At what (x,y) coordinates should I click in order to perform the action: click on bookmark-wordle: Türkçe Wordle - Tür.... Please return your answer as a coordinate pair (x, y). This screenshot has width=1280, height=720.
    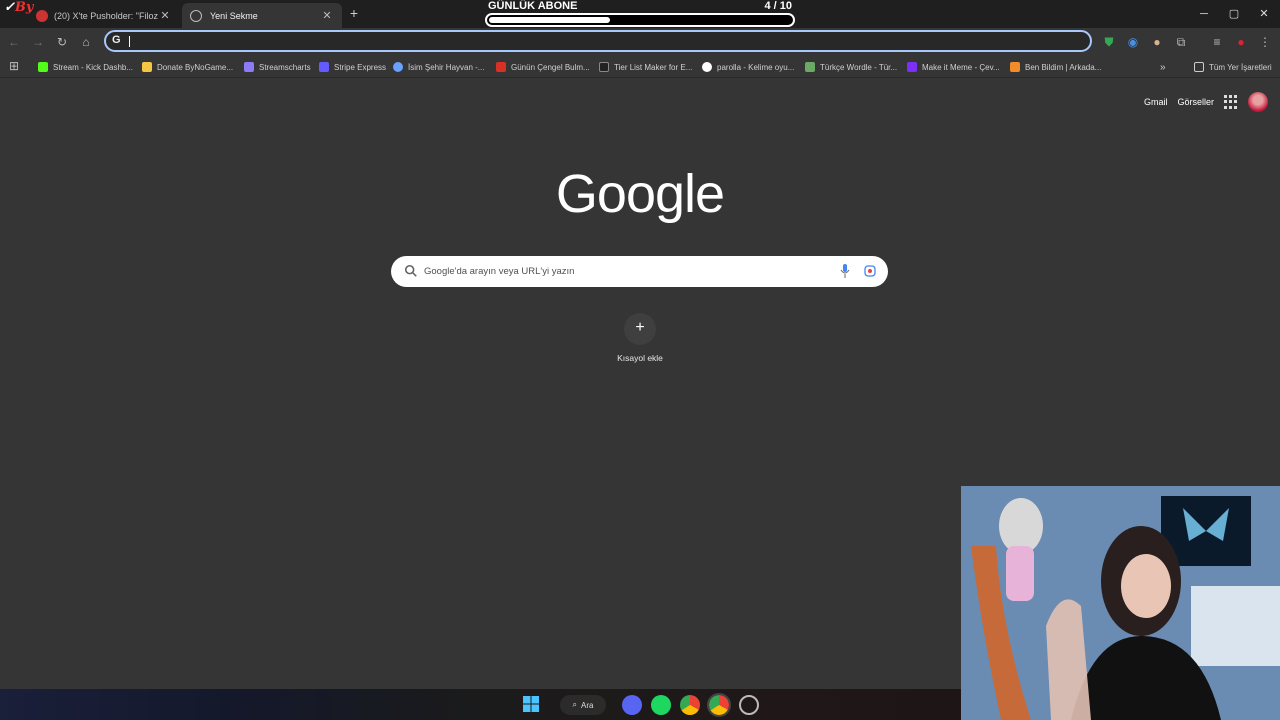
    Looking at the image, I should click on (851, 67).